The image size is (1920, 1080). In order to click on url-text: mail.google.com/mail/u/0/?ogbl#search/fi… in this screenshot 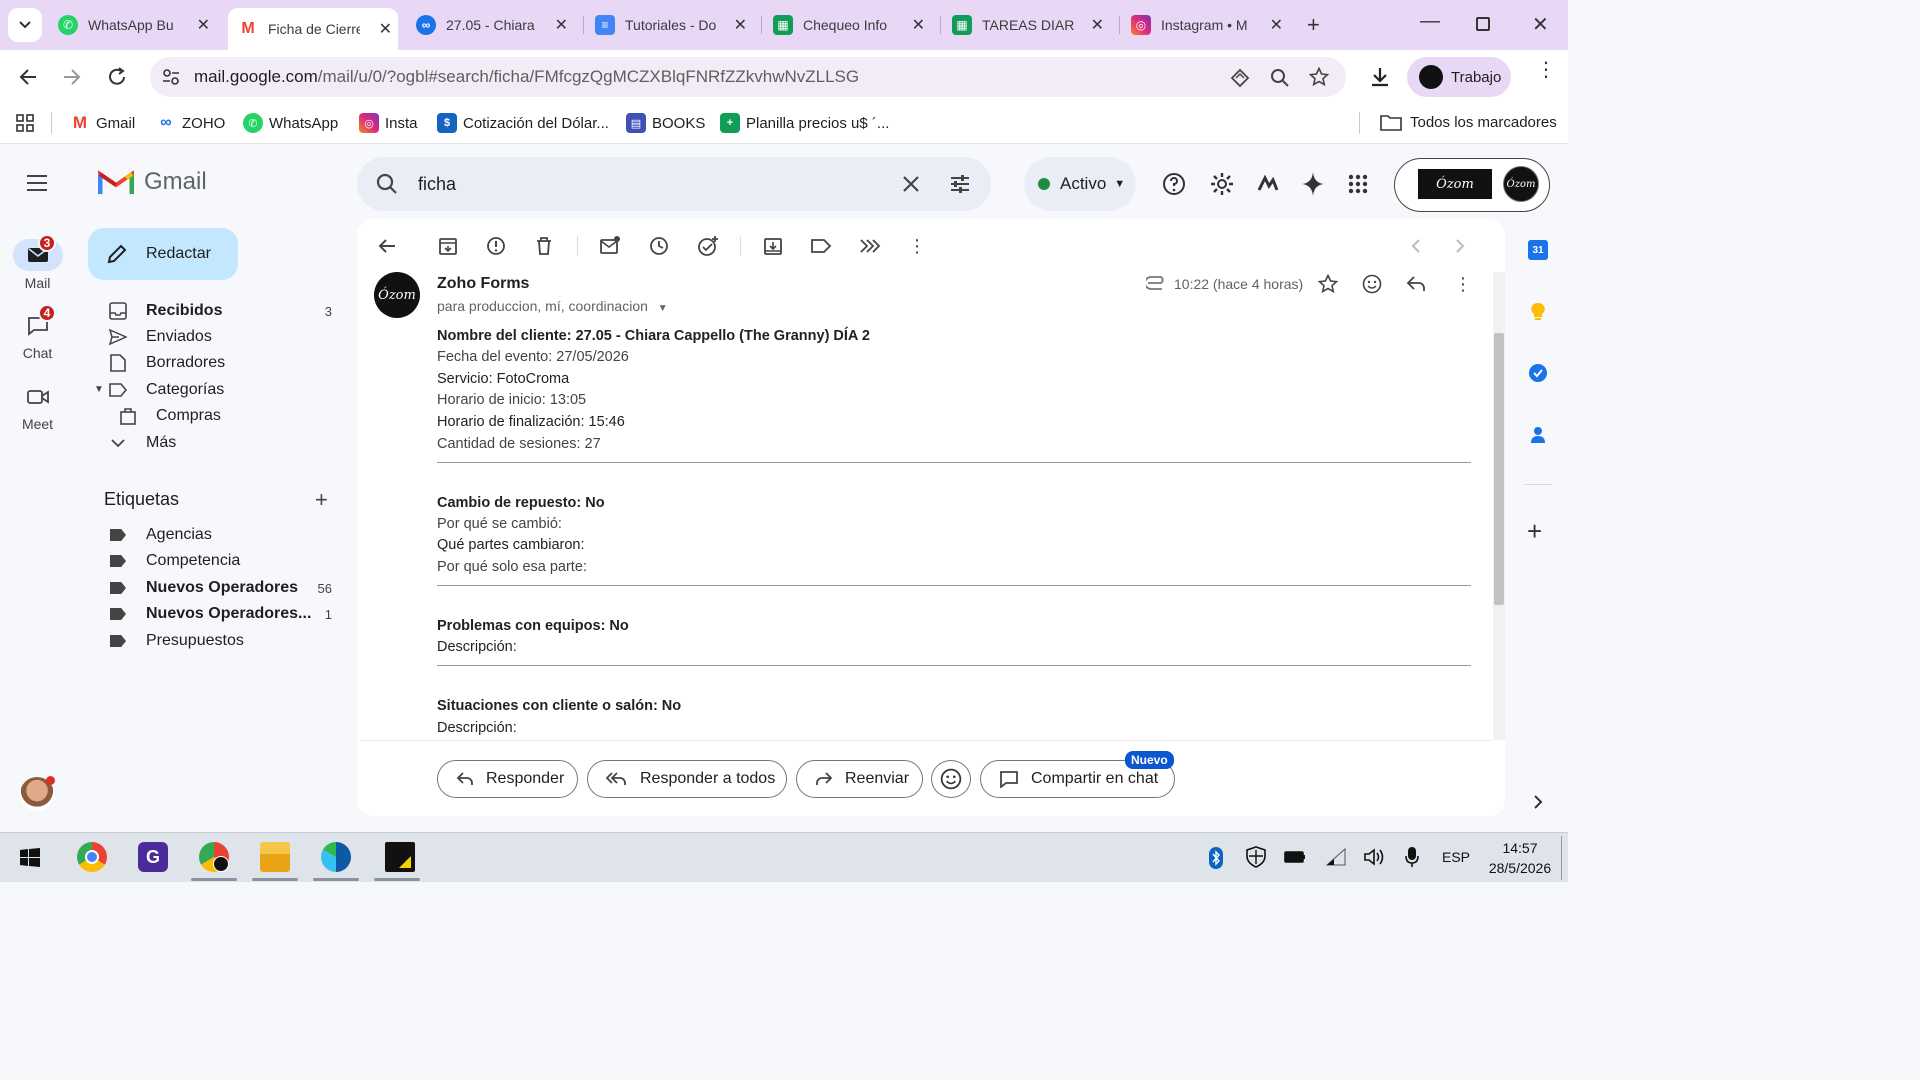, I will do `click(526, 77)`.